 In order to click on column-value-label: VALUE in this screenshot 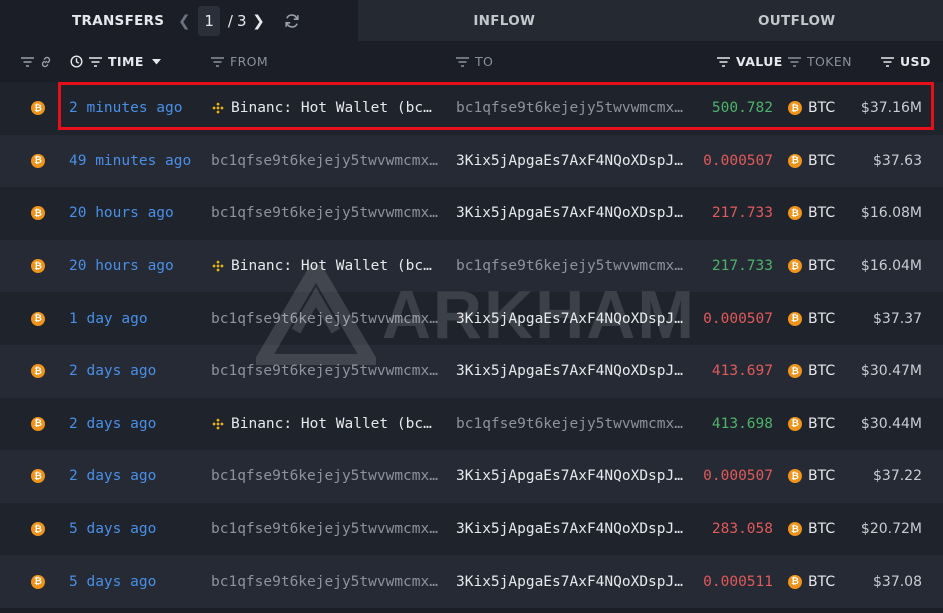, I will do `click(759, 61)`.